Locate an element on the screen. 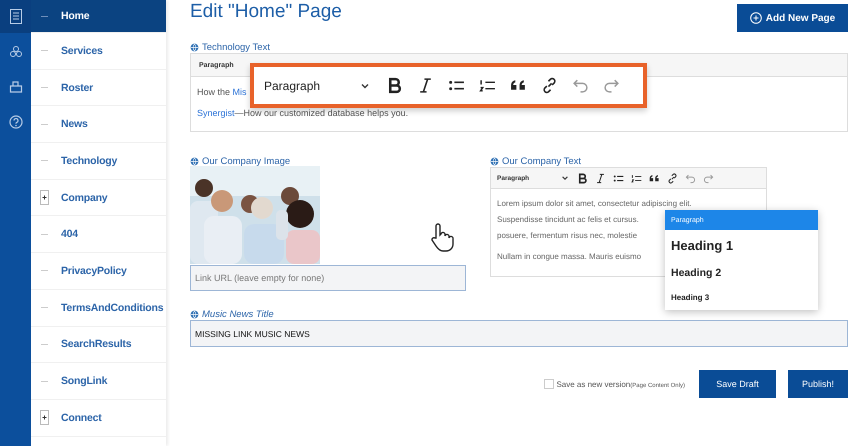  chevron-down-icon is located at coordinates (565, 178).